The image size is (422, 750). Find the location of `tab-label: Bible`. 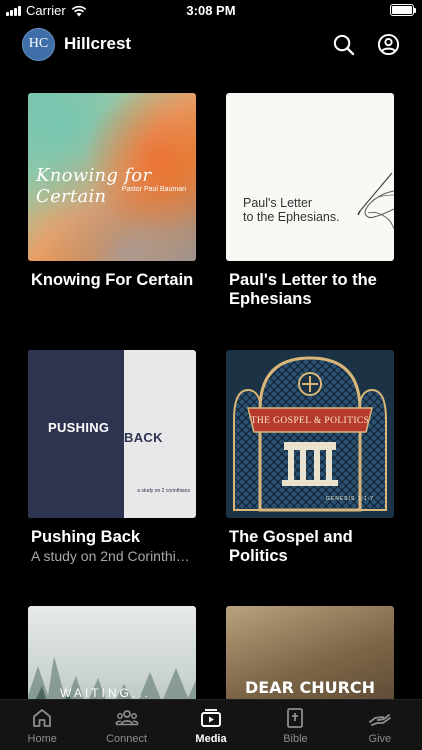

tab-label: Bible is located at coordinates (295, 739).